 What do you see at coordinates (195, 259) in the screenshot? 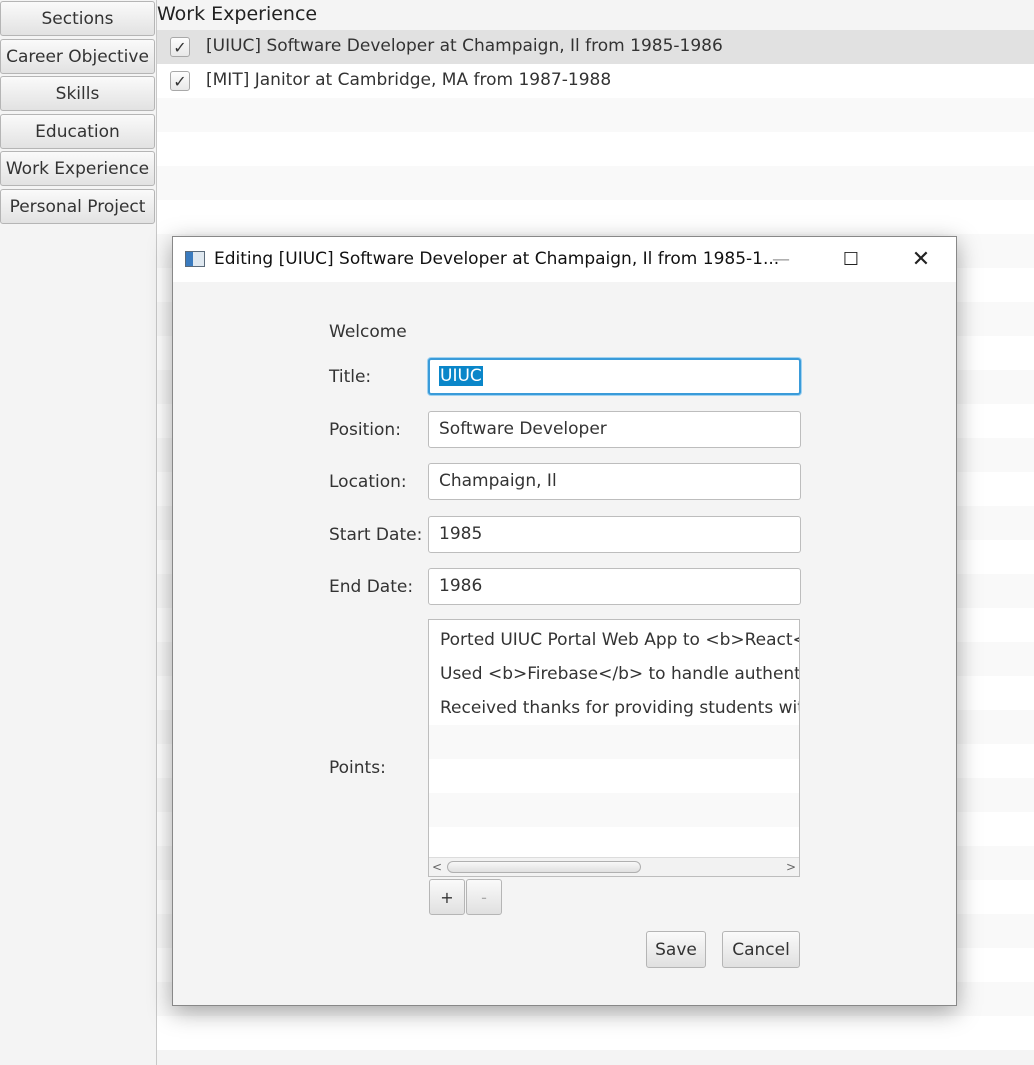
I see `app-window-icon` at bounding box center [195, 259].